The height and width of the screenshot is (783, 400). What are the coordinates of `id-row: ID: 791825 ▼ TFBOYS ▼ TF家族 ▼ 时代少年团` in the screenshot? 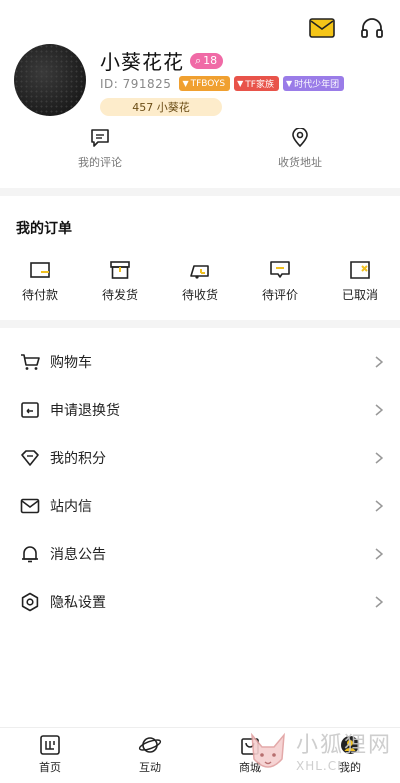 It's located at (222, 83).